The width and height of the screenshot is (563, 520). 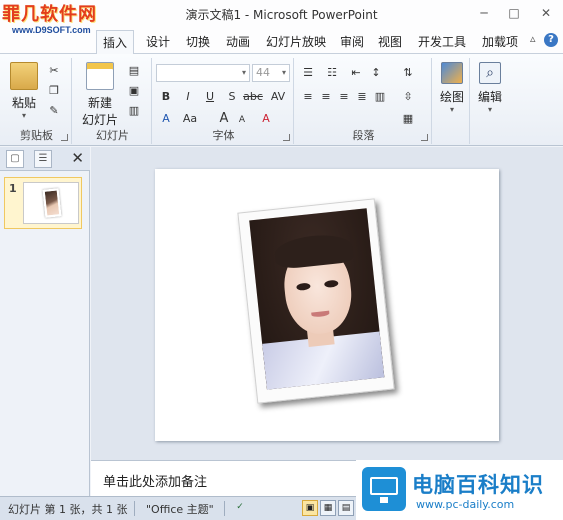 What do you see at coordinates (296, 41) in the screenshot?
I see `tab-slideshow: 幻灯片放映` at bounding box center [296, 41].